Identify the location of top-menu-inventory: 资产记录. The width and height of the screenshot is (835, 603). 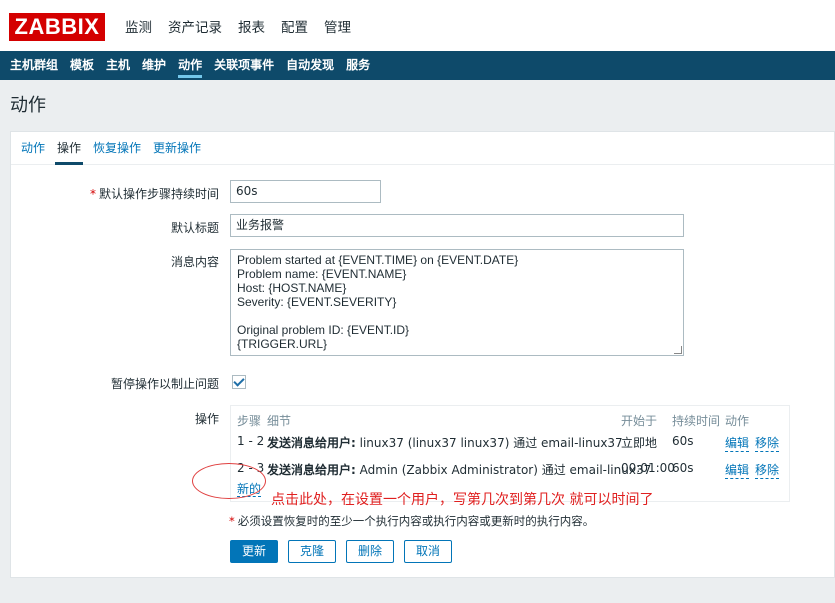
(195, 25).